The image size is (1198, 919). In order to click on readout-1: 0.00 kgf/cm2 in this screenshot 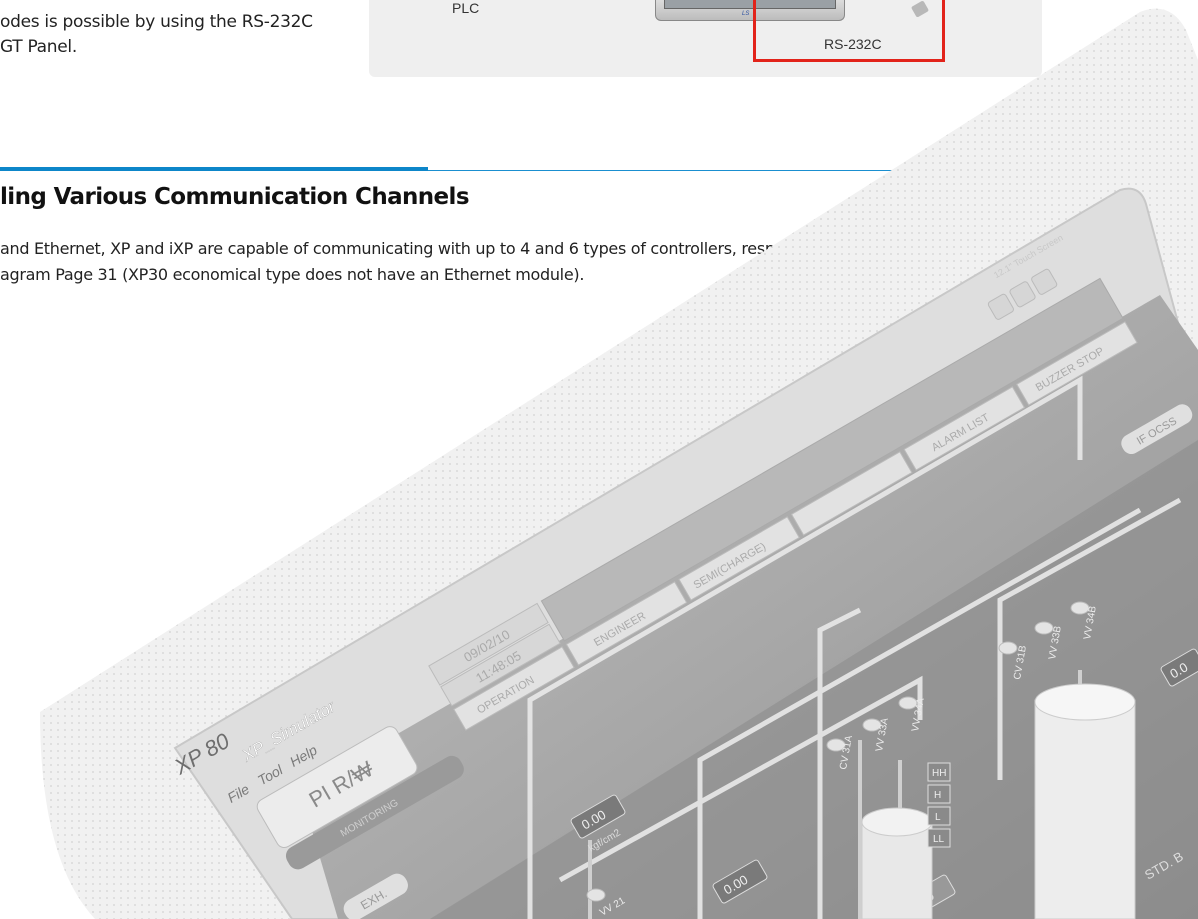, I will do `click(598, 824)`.